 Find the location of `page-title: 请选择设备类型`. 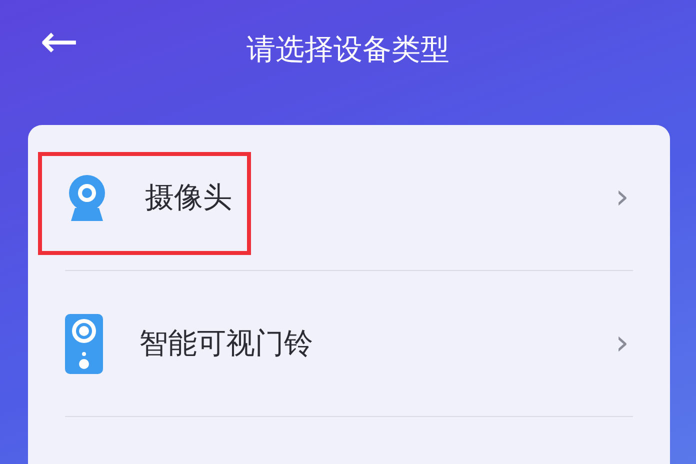

page-title: 请选择设备类型 is located at coordinates (348, 49).